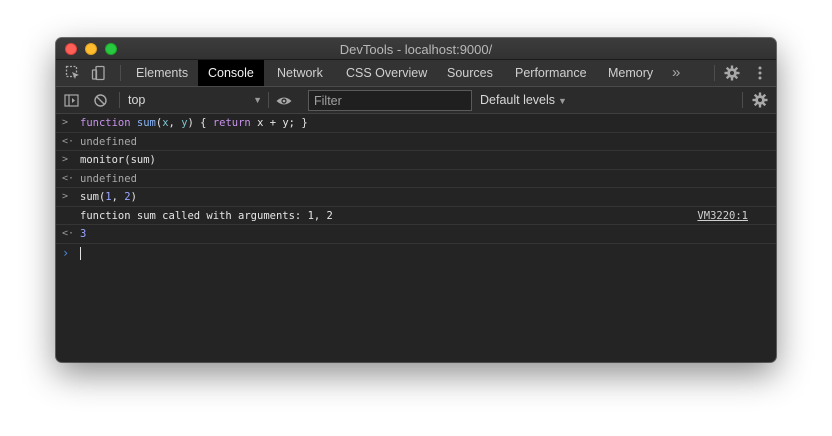  What do you see at coordinates (83, 234) in the screenshot?
I see `console-result-text: 3` at bounding box center [83, 234].